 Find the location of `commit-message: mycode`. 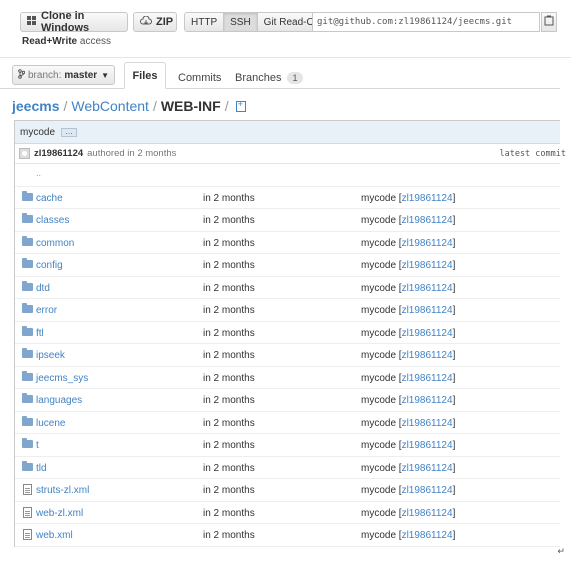

commit-message: mycode is located at coordinates (37, 132).